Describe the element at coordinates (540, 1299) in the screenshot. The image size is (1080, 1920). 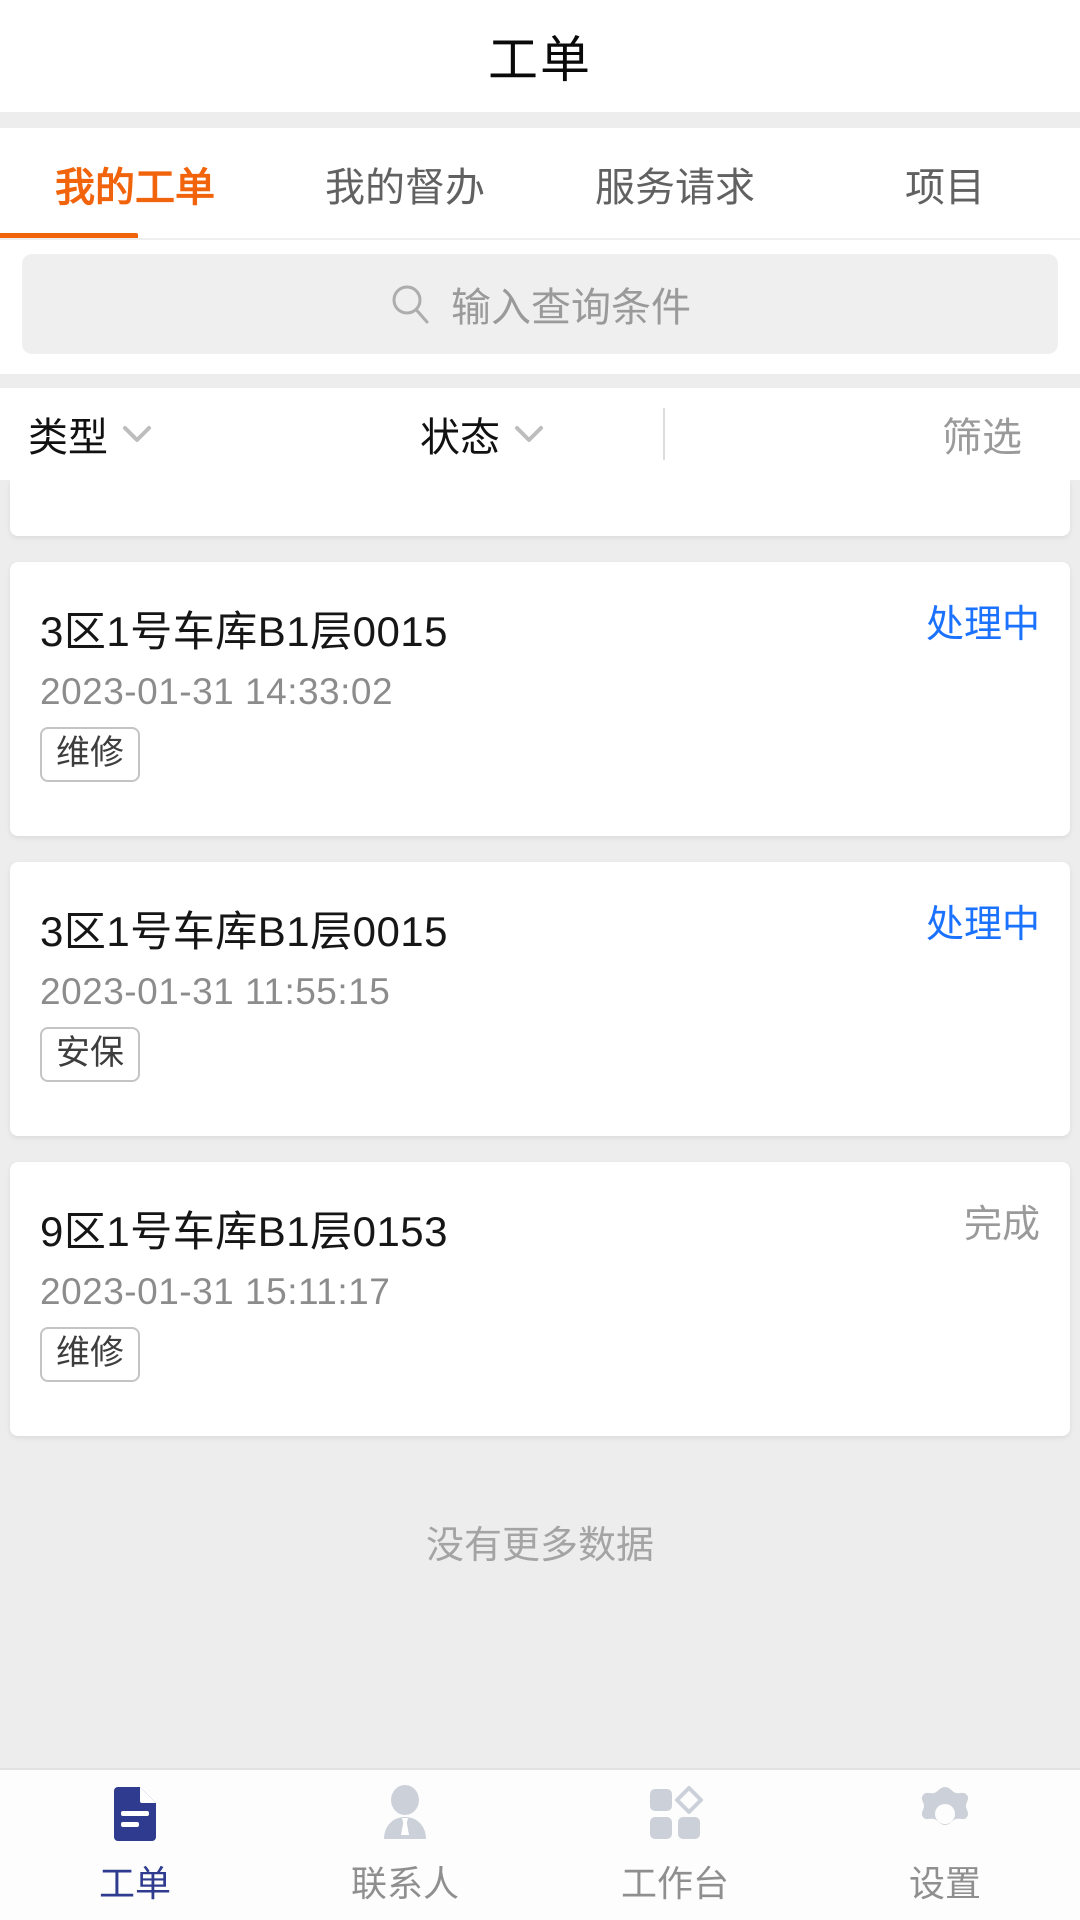
I see `list-item: 9区1号车库B1层0153 完成 2023-01-31 15:11:17 维修` at that location.